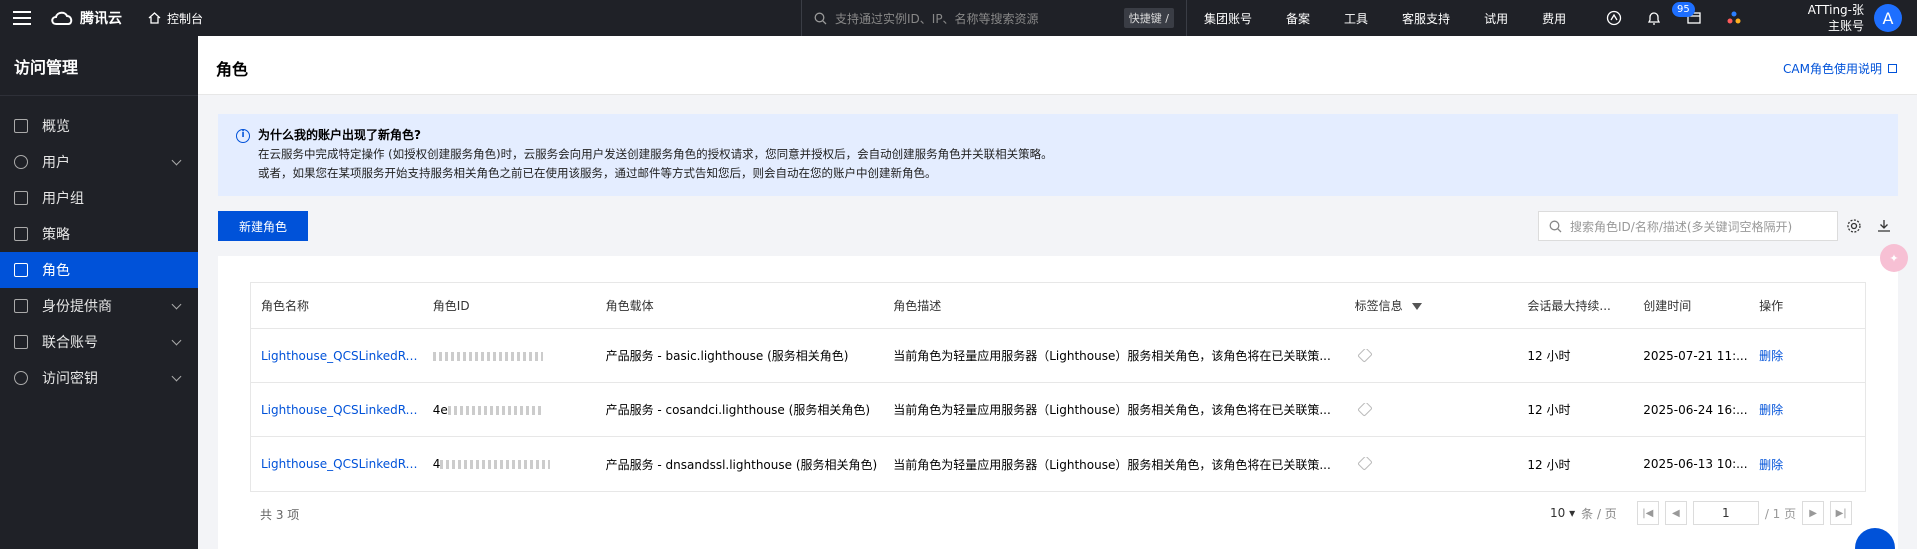 The width and height of the screenshot is (1917, 549). Describe the element at coordinates (21, 378) in the screenshot. I see `key-icon` at that location.